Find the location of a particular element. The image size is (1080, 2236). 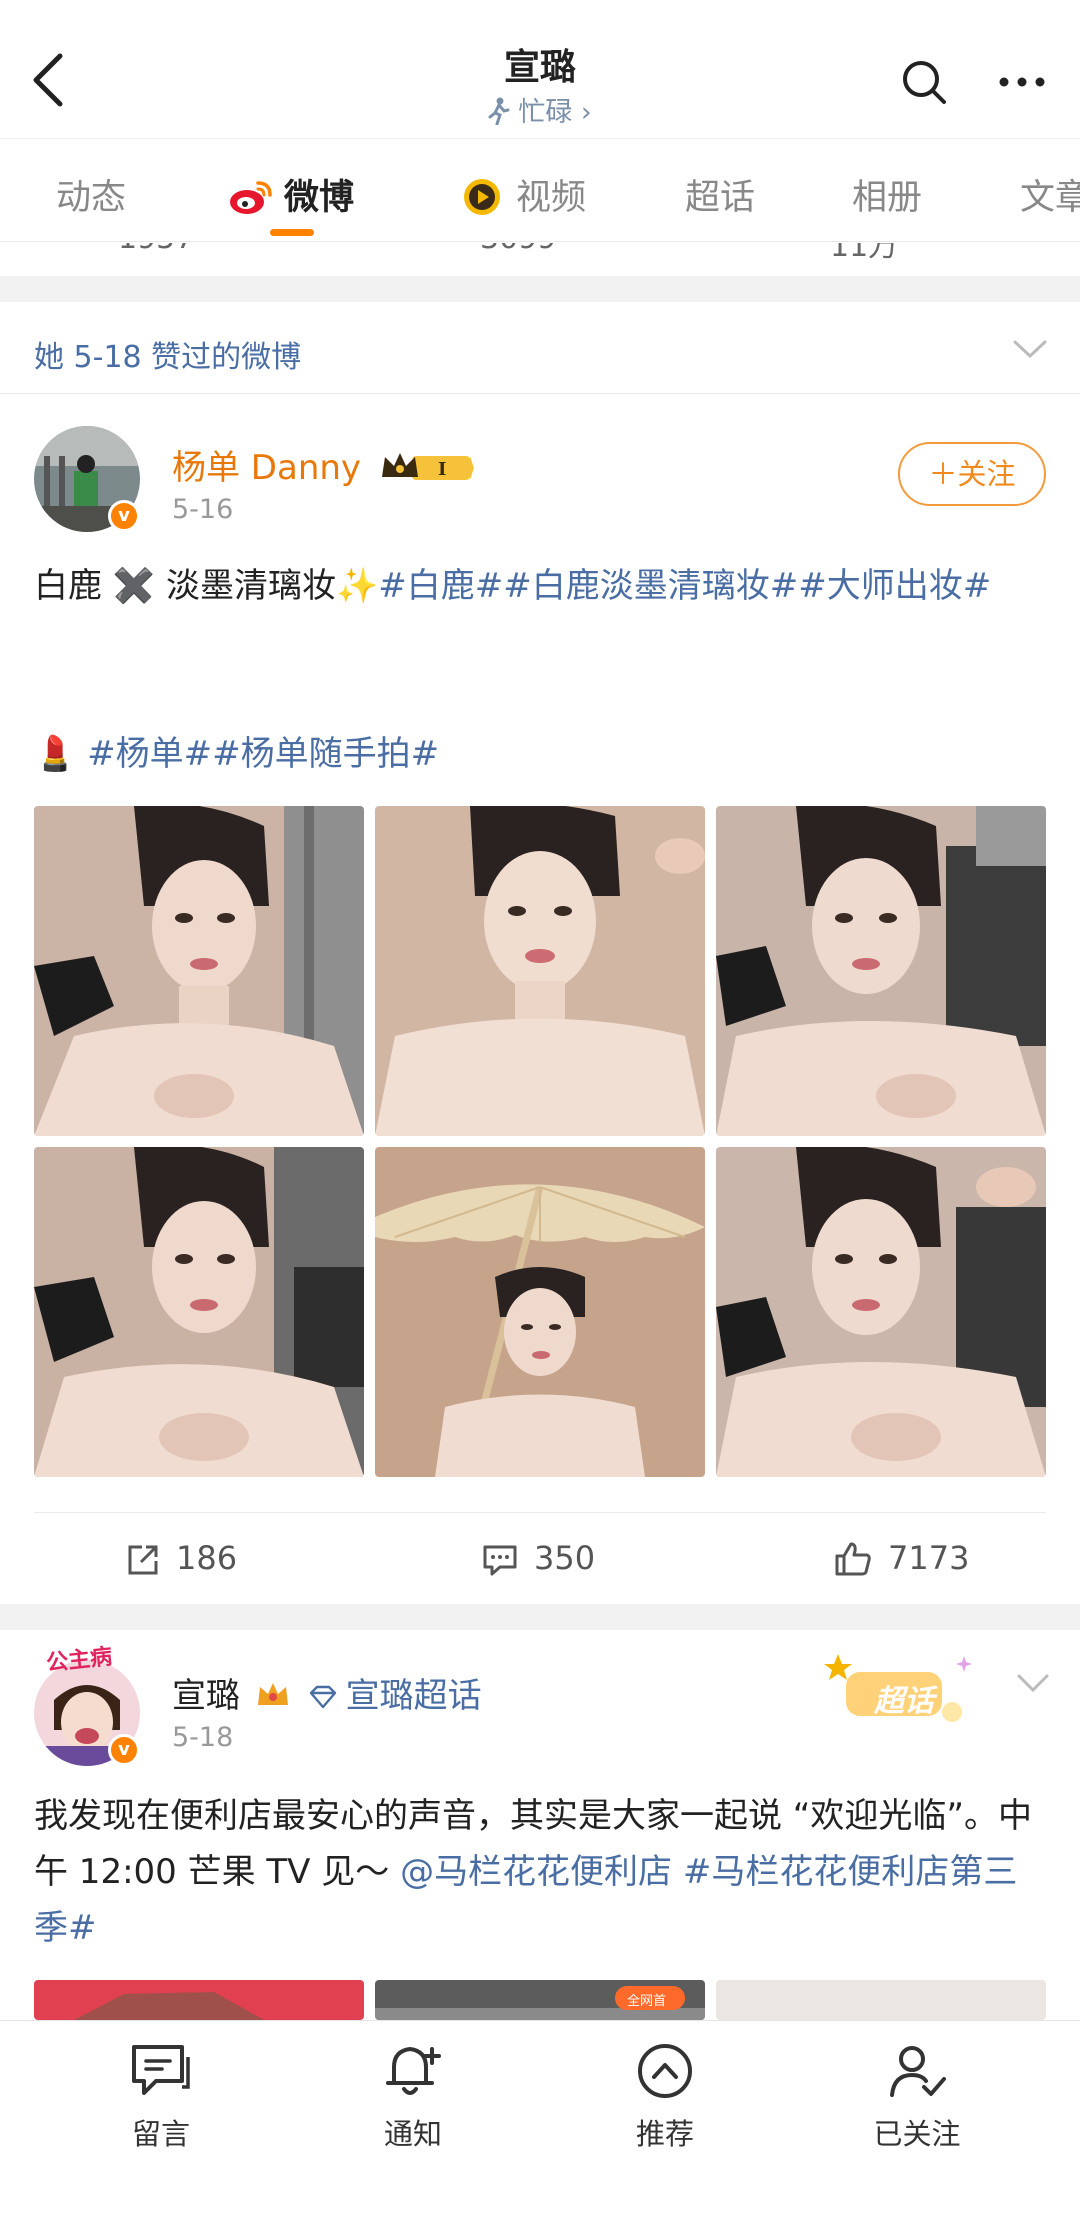

follow-button: ＋关注 is located at coordinates (972, 474).